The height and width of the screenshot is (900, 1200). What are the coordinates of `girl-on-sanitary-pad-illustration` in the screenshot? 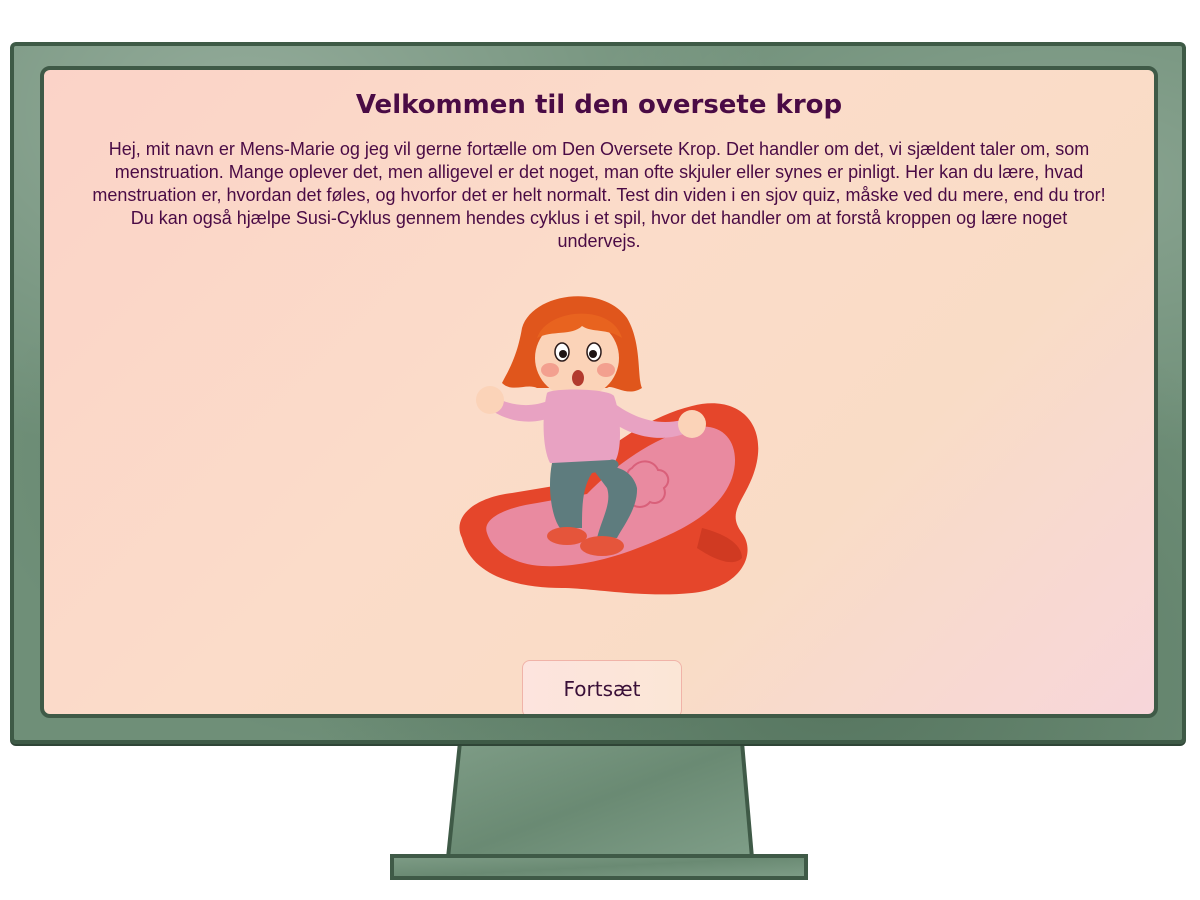 It's located at (609, 445).